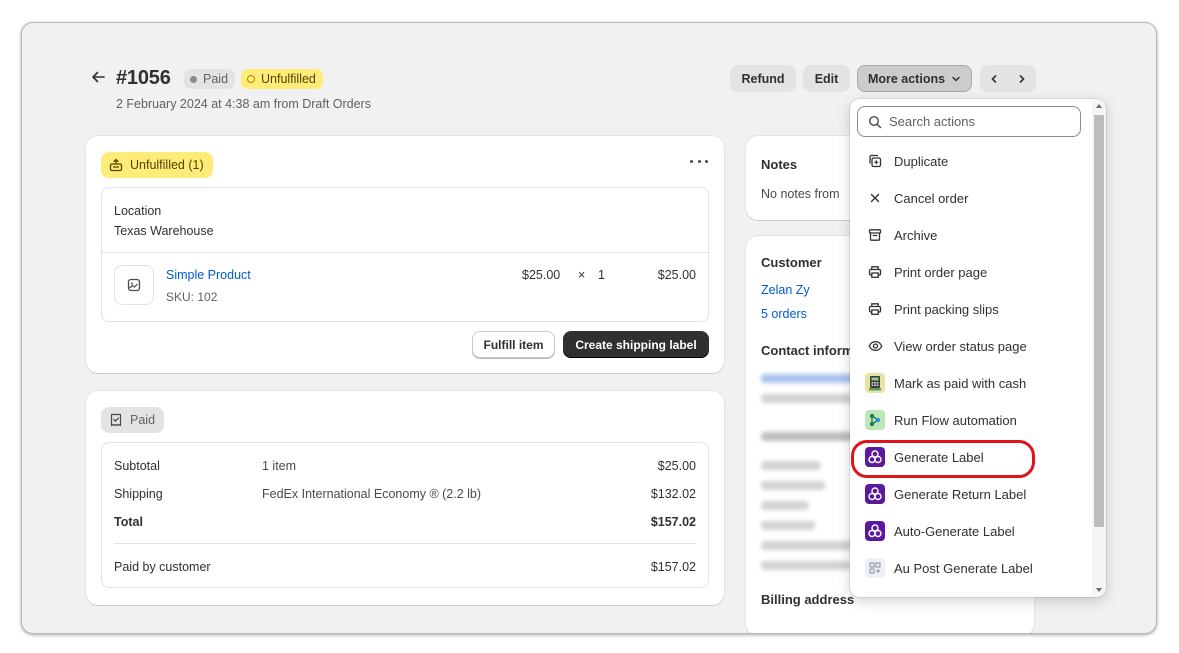 This screenshot has height=653, width=1179. Describe the element at coordinates (133, 420) in the screenshot. I see `paid-status: Paid` at that location.